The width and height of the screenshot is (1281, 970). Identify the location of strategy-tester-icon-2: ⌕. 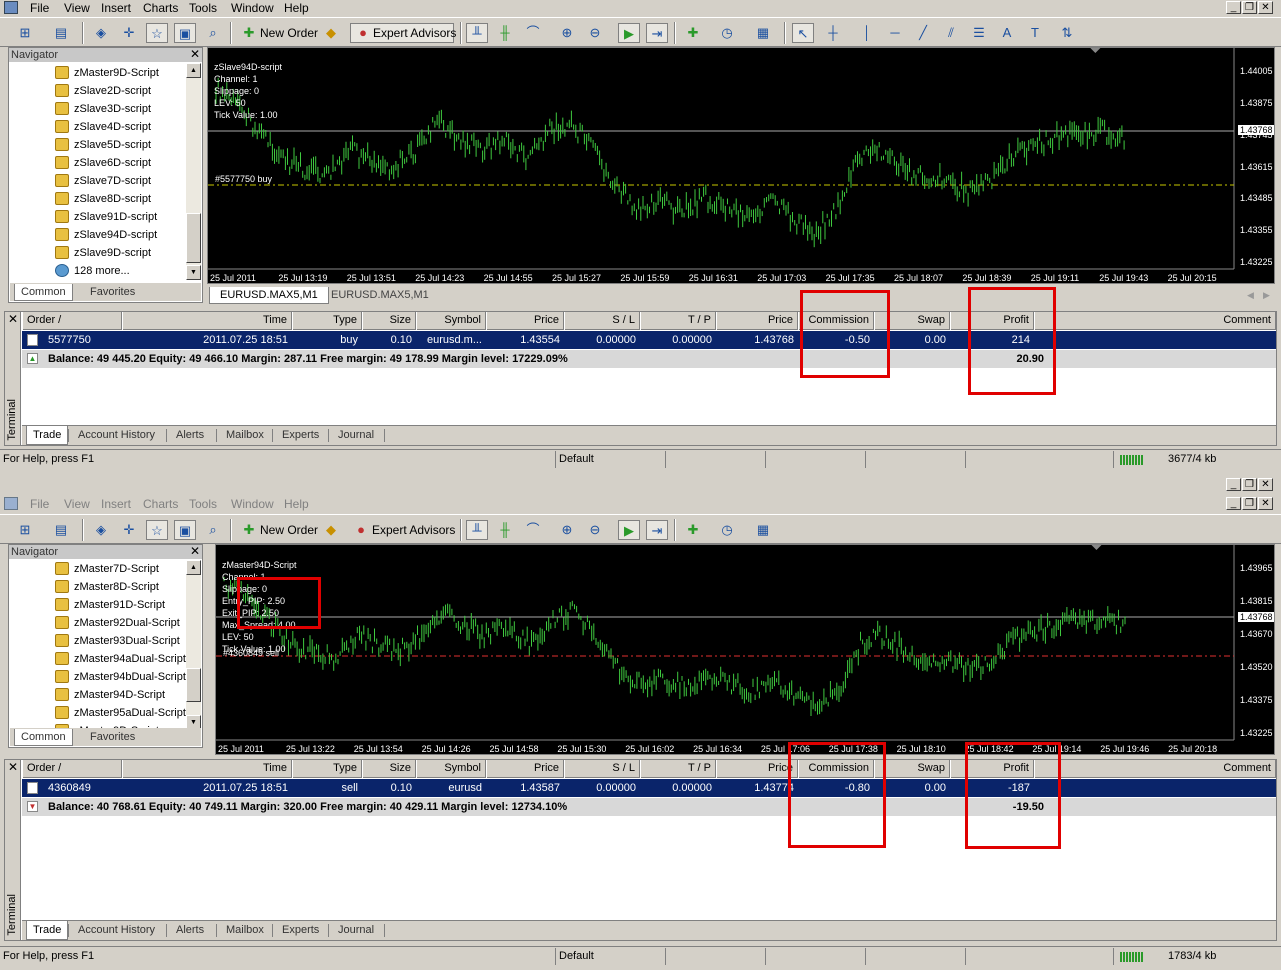
(213, 530).